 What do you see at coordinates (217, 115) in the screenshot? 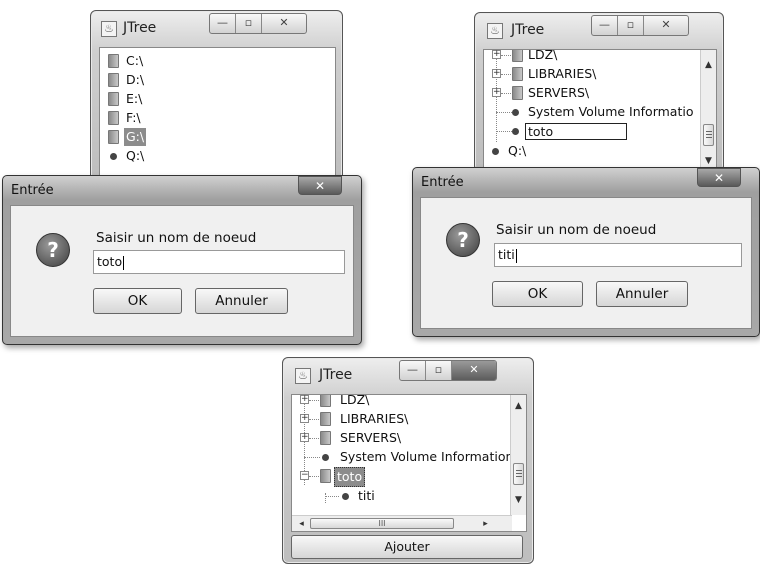
I see `tree-view: C:\ D:\ E:\ F:\ G:\ Q:\` at bounding box center [217, 115].